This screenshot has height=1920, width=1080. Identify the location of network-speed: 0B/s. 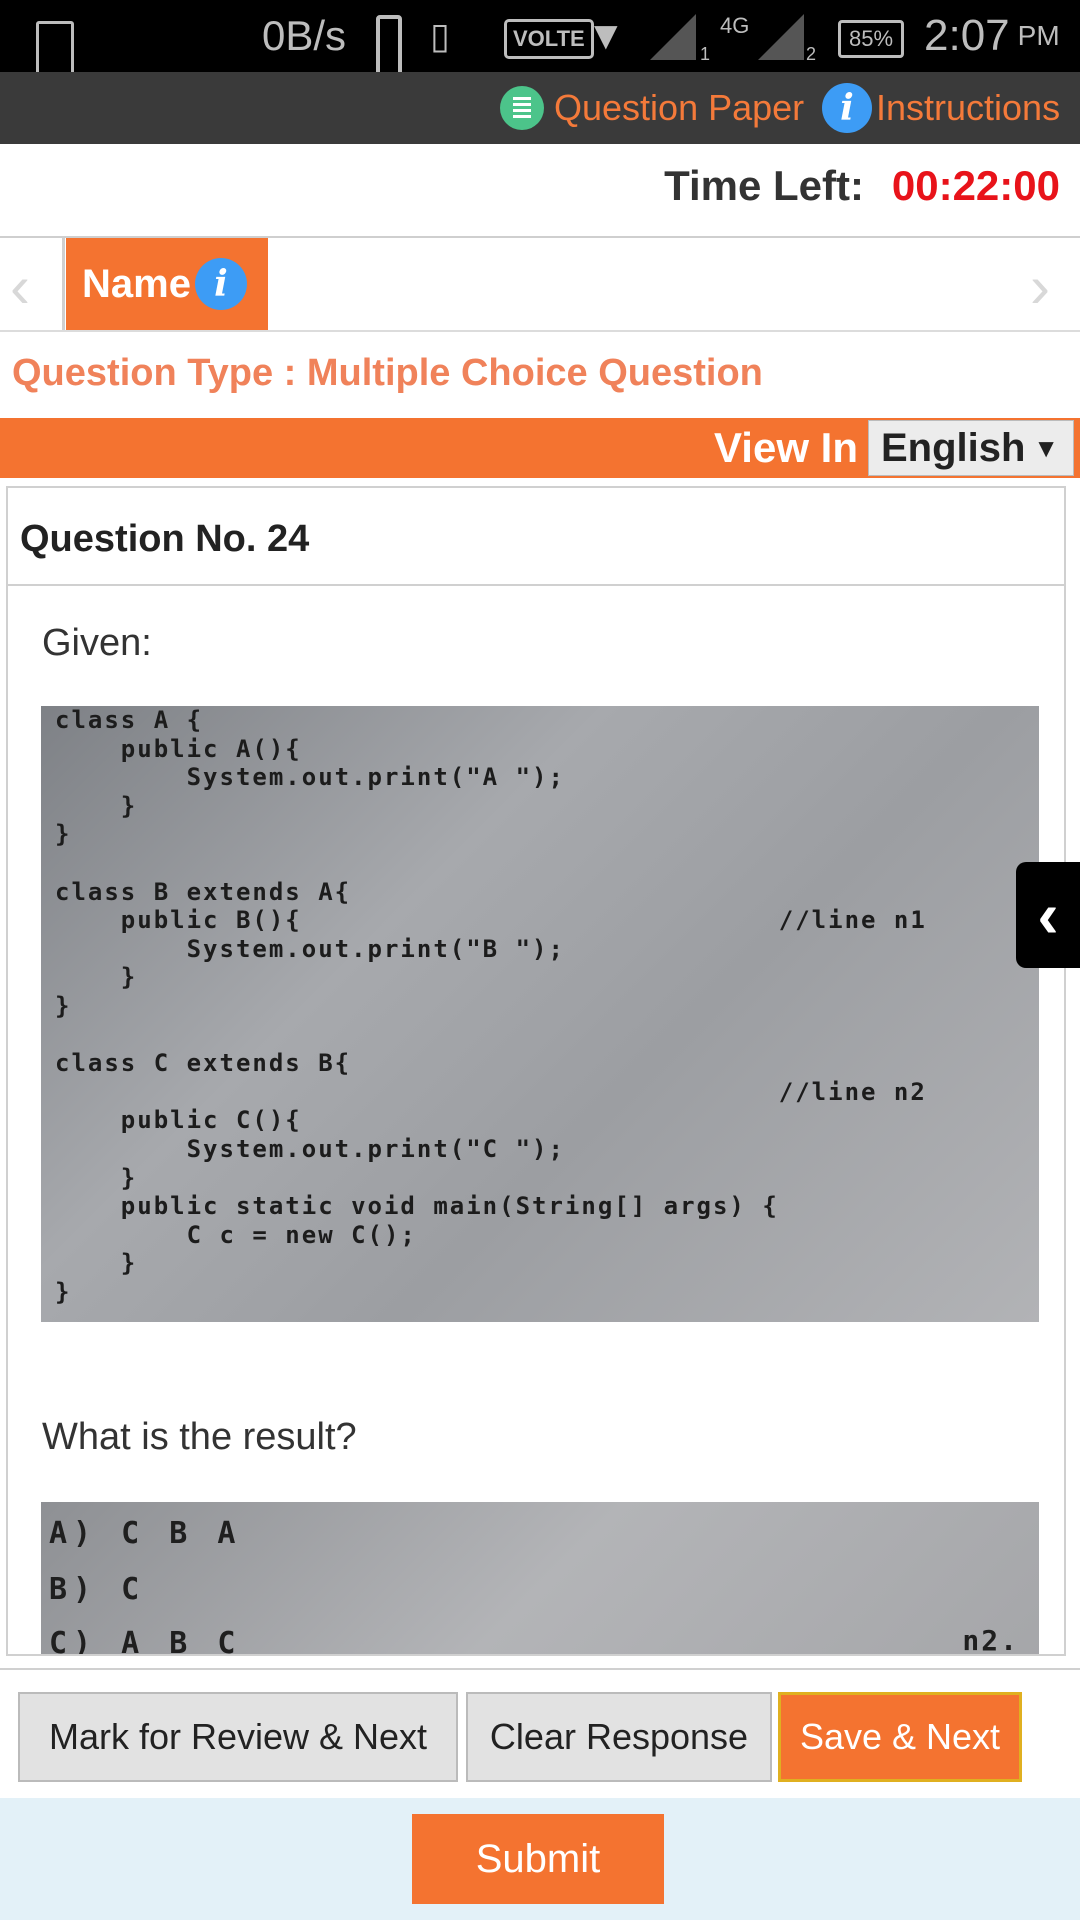
(304, 35).